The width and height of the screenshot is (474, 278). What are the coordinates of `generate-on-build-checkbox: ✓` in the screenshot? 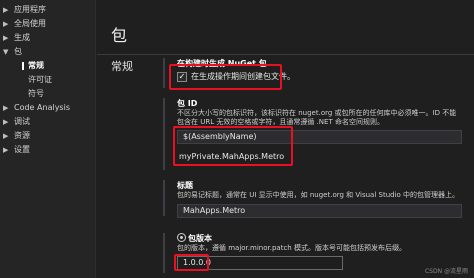 It's located at (182, 76).